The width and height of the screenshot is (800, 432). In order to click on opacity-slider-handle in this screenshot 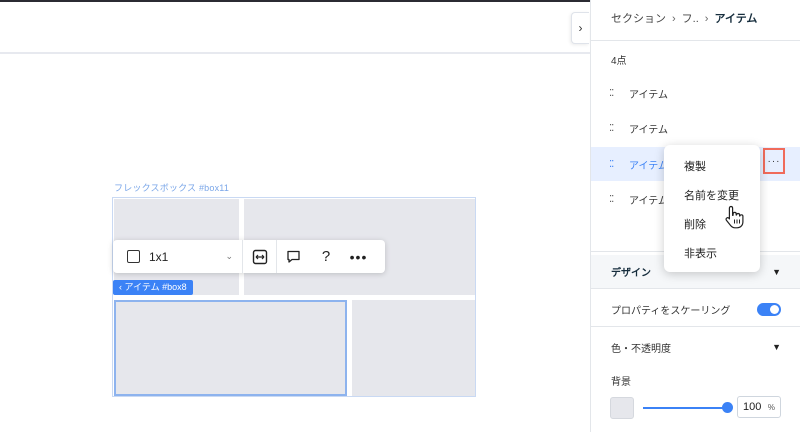, I will do `click(727, 407)`.